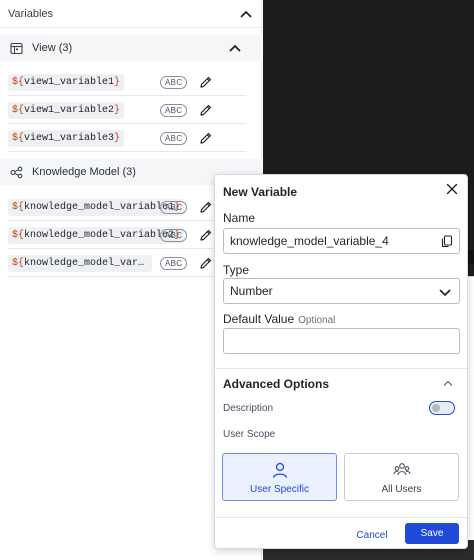 This screenshot has width=474, height=560. I want to click on chevron-down-icon, so click(445, 292).